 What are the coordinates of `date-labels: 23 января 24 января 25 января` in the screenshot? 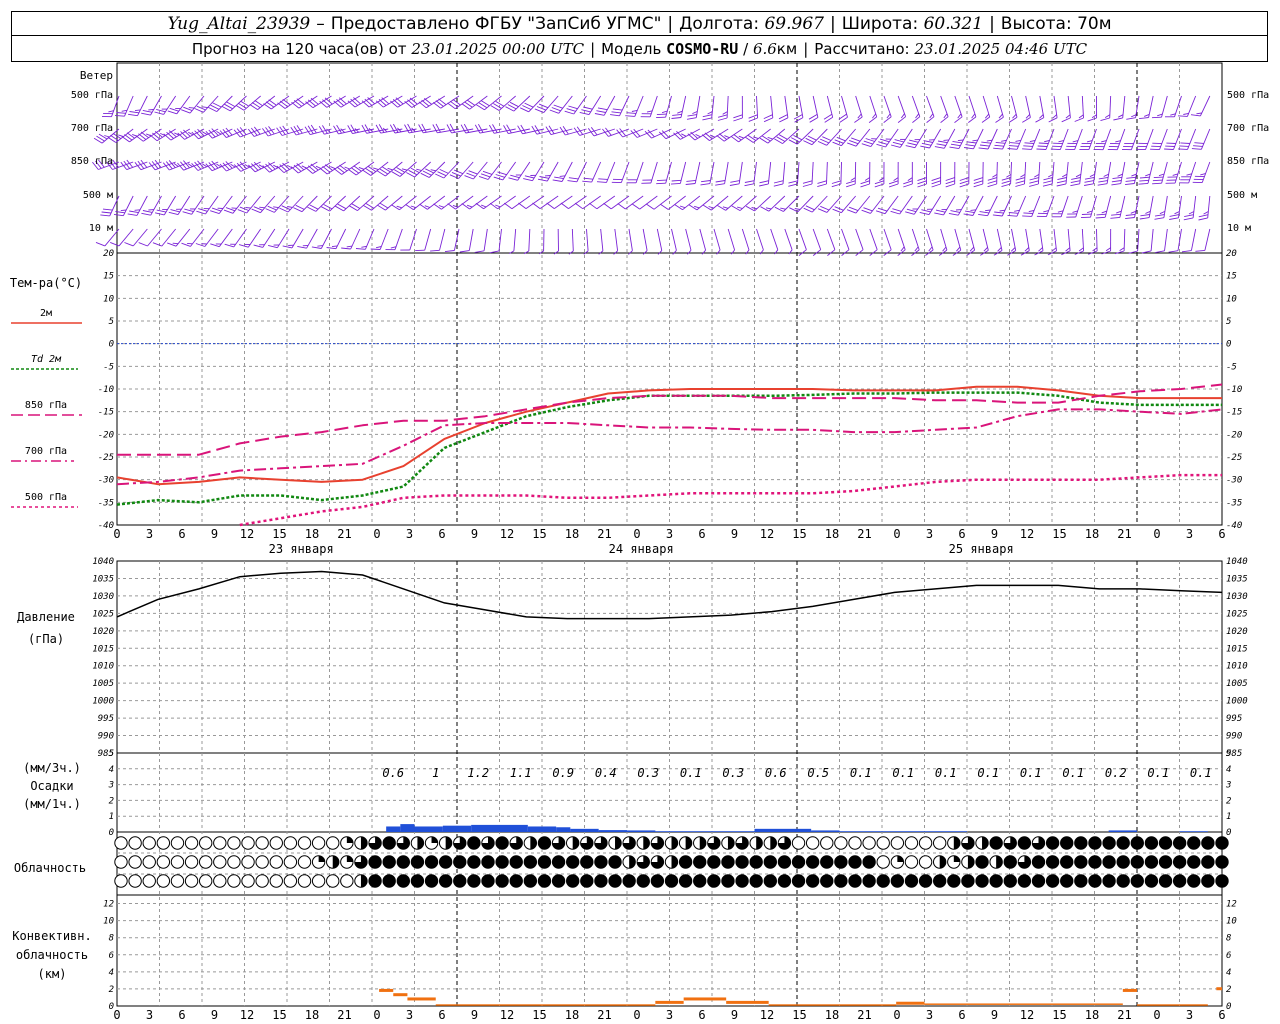 It's located at (641, 549).